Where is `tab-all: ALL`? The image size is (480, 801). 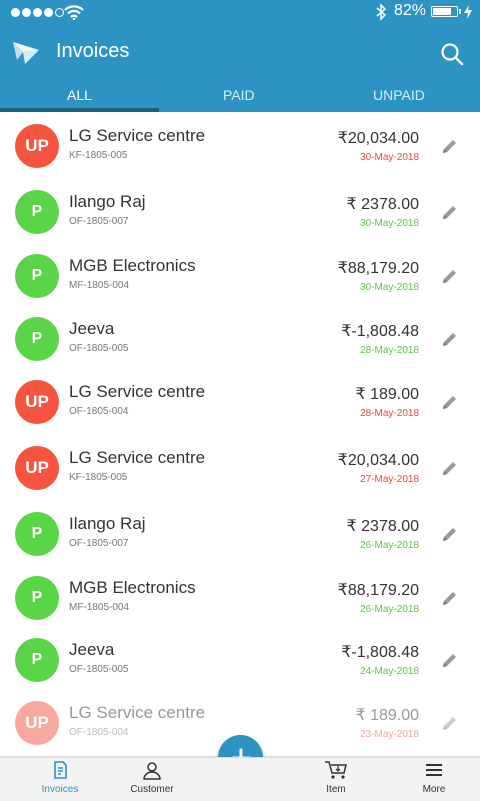 tab-all: ALL is located at coordinates (79, 95).